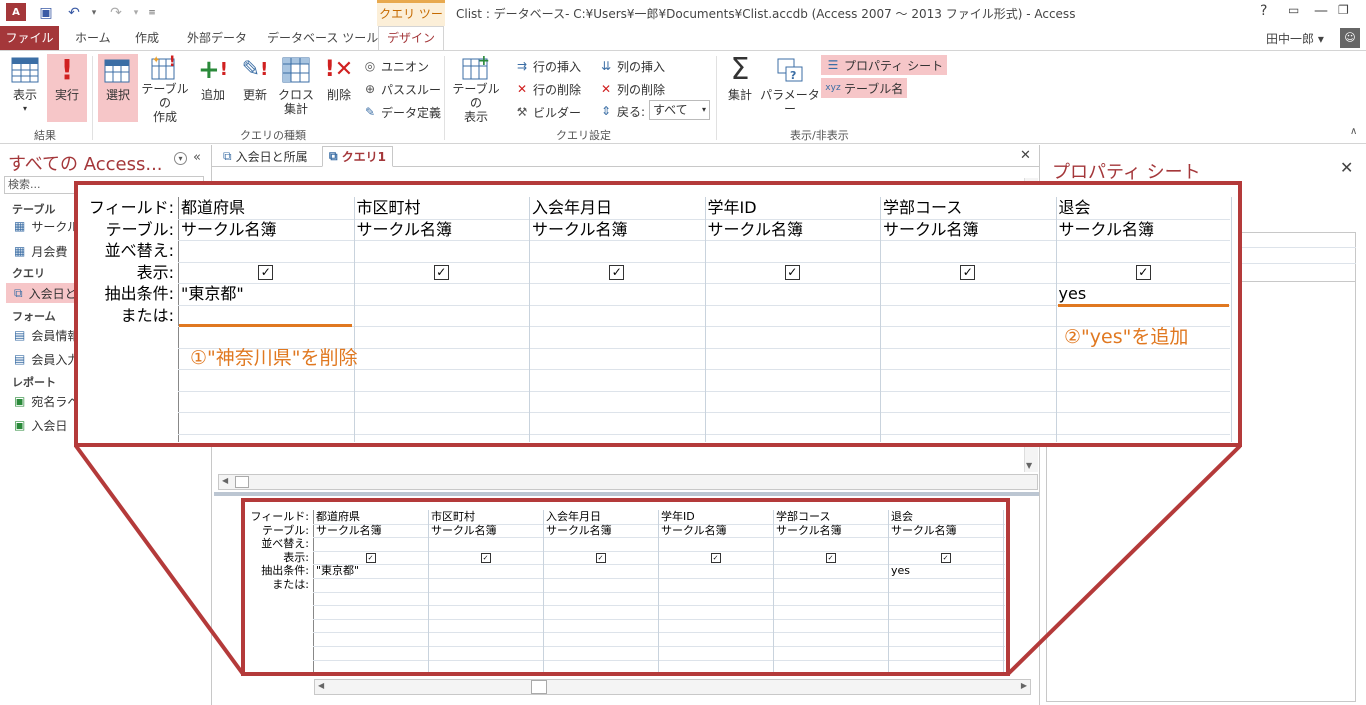 The width and height of the screenshot is (1366, 705). I want to click on highlight-frame, so click(625, 587).